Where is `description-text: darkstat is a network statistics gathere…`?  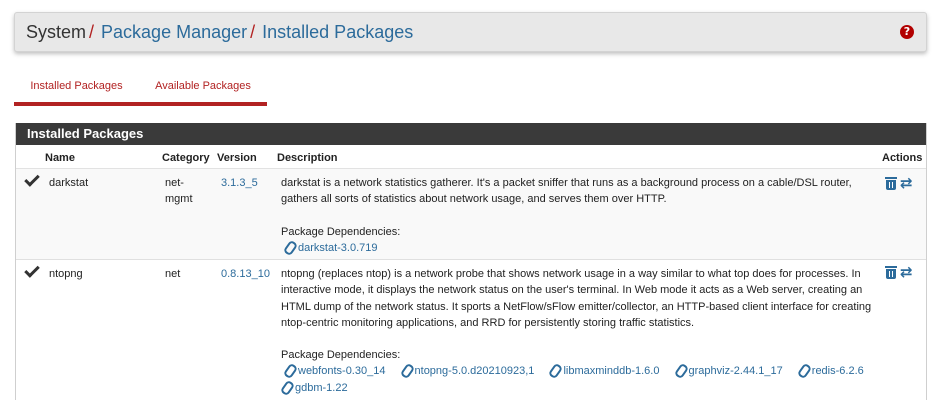
description-text: darkstat is a network statistics gathere… is located at coordinates (566, 191).